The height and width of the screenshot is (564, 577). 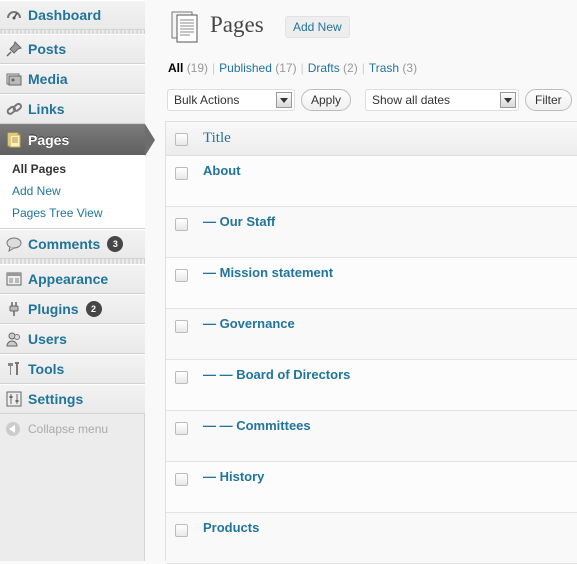 What do you see at coordinates (207, 100) in the screenshot?
I see `bulk-actions-value: Bulk Actions` at bounding box center [207, 100].